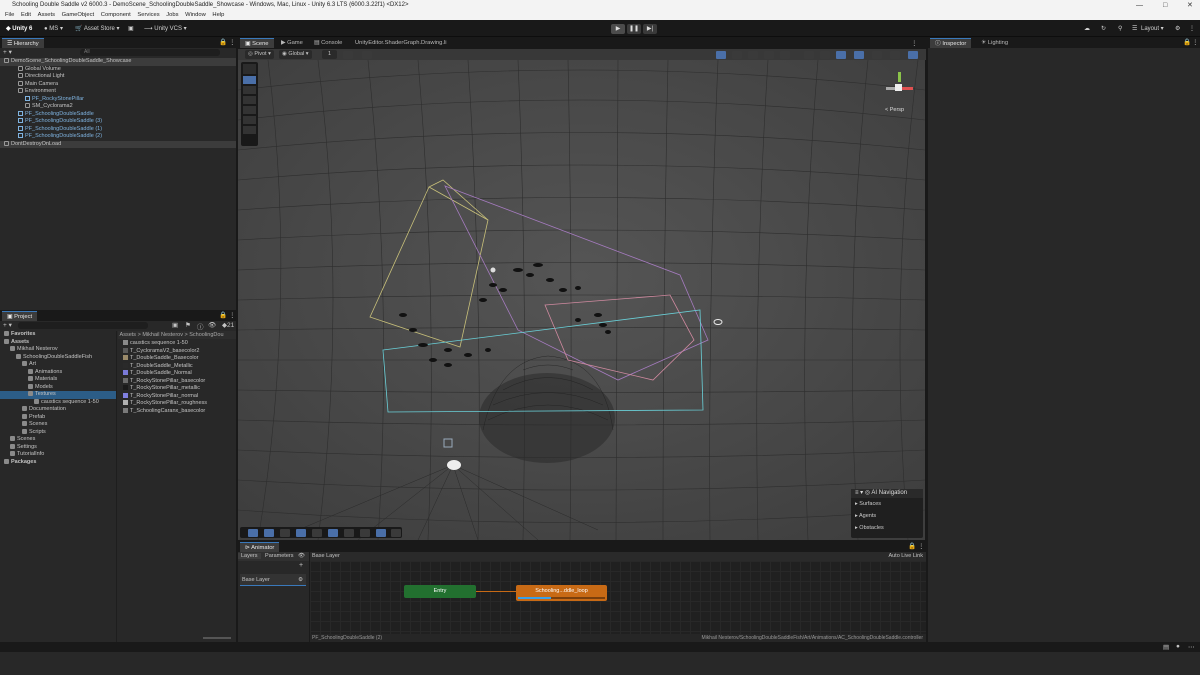 Image resolution: width=1200 pixels, height=675 pixels. What do you see at coordinates (273, 580) in the screenshot?
I see `base-layer-item: Base Layer ⚙` at bounding box center [273, 580].